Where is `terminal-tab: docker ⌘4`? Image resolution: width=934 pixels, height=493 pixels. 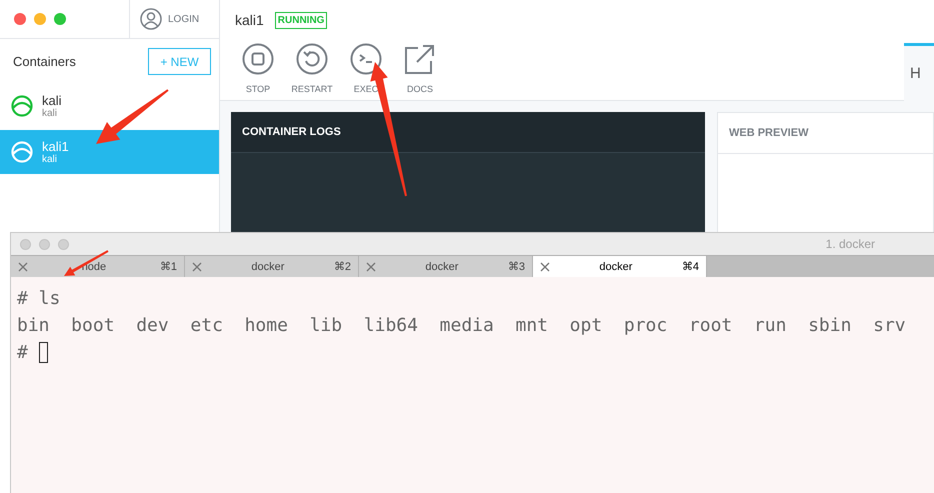 terminal-tab: docker ⌘4 is located at coordinates (620, 266).